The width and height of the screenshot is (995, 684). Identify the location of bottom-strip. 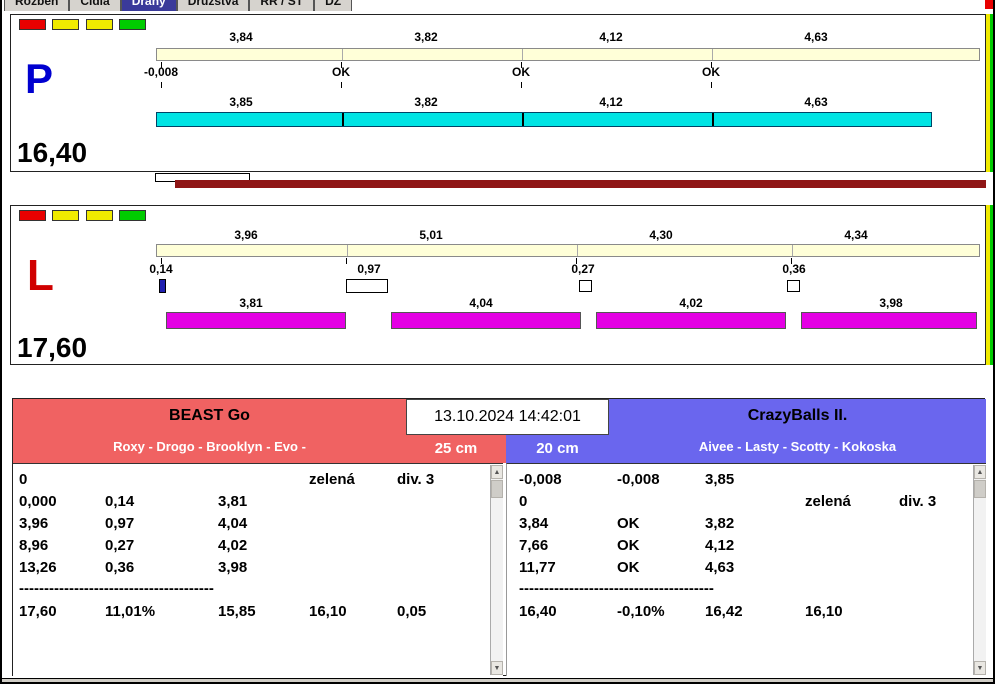
(497, 681).